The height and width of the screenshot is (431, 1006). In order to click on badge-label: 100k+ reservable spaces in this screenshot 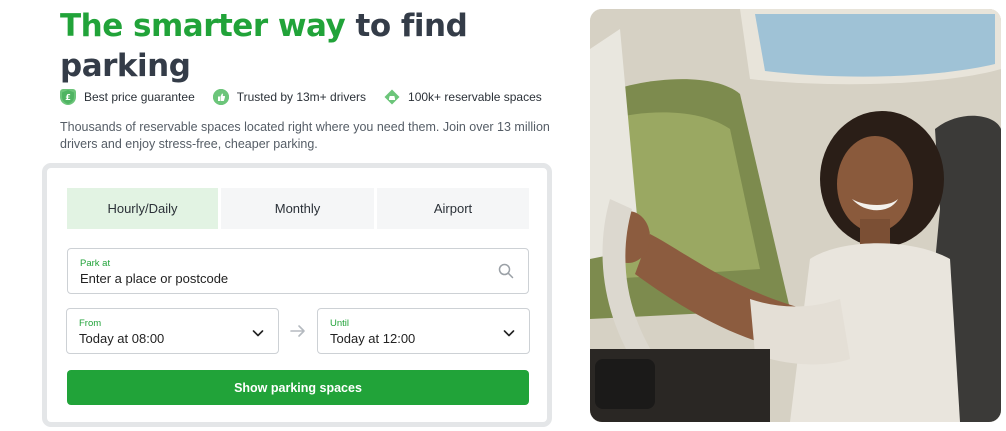, I will do `click(475, 97)`.